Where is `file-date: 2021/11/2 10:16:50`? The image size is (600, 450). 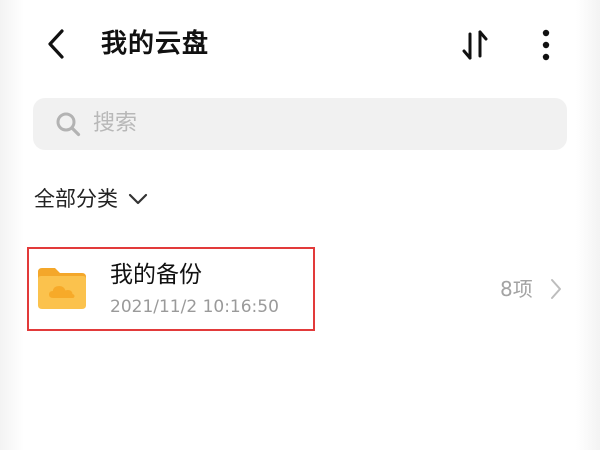
file-date: 2021/11/2 10:16:50 is located at coordinates (194, 307).